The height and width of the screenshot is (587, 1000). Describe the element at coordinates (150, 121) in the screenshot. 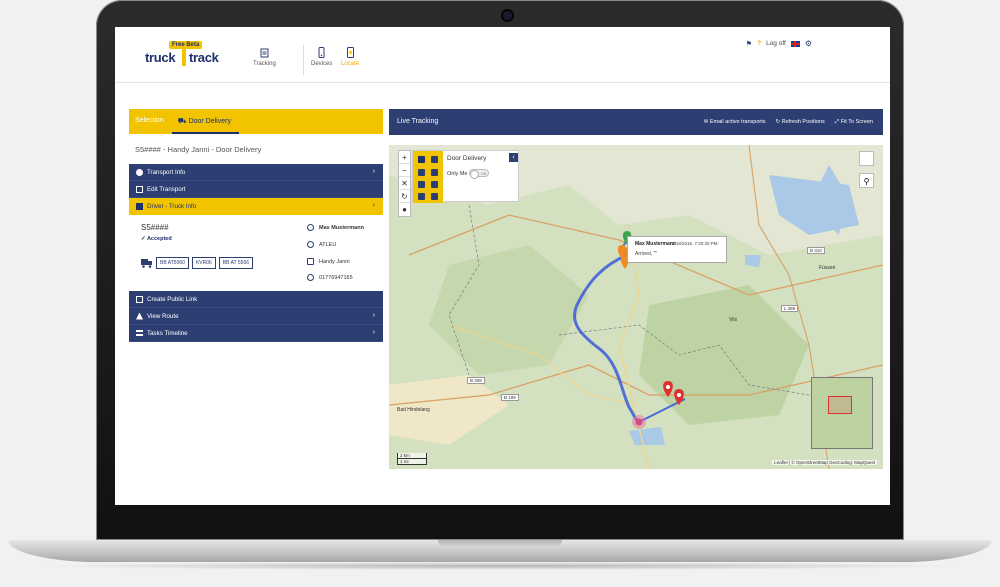

I see `tab-selection: Selection` at that location.